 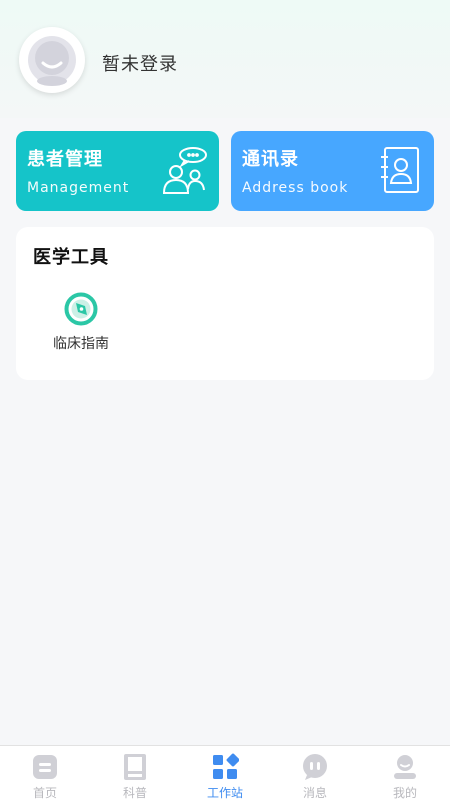 I want to click on tab-mine: 我的, so click(x=405, y=773).